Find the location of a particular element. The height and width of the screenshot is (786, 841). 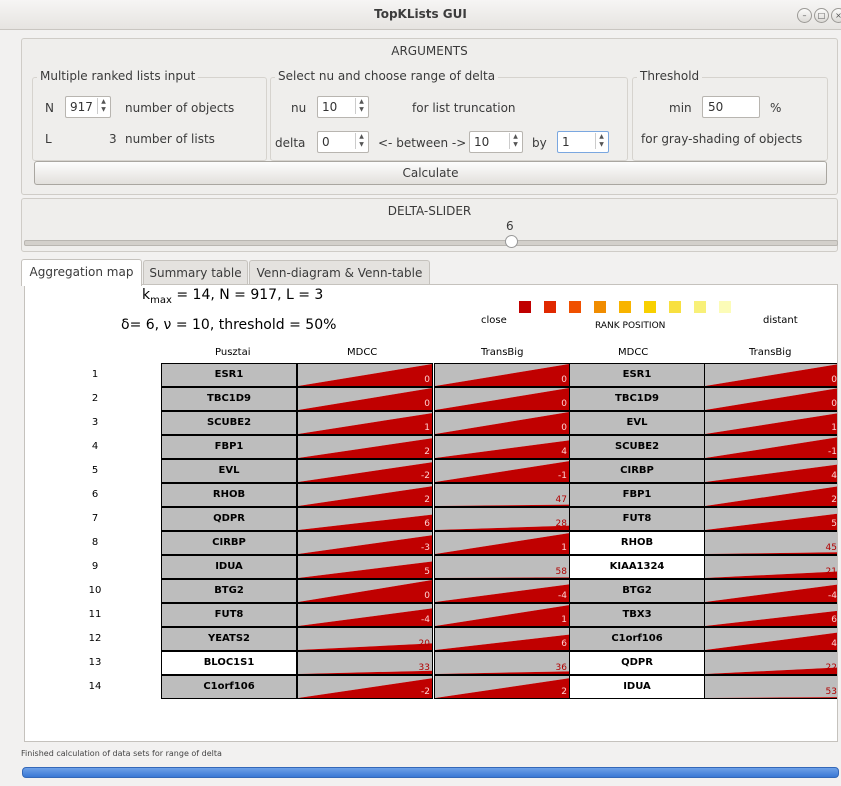

rank-difference: -3 is located at coordinates (425, 548).